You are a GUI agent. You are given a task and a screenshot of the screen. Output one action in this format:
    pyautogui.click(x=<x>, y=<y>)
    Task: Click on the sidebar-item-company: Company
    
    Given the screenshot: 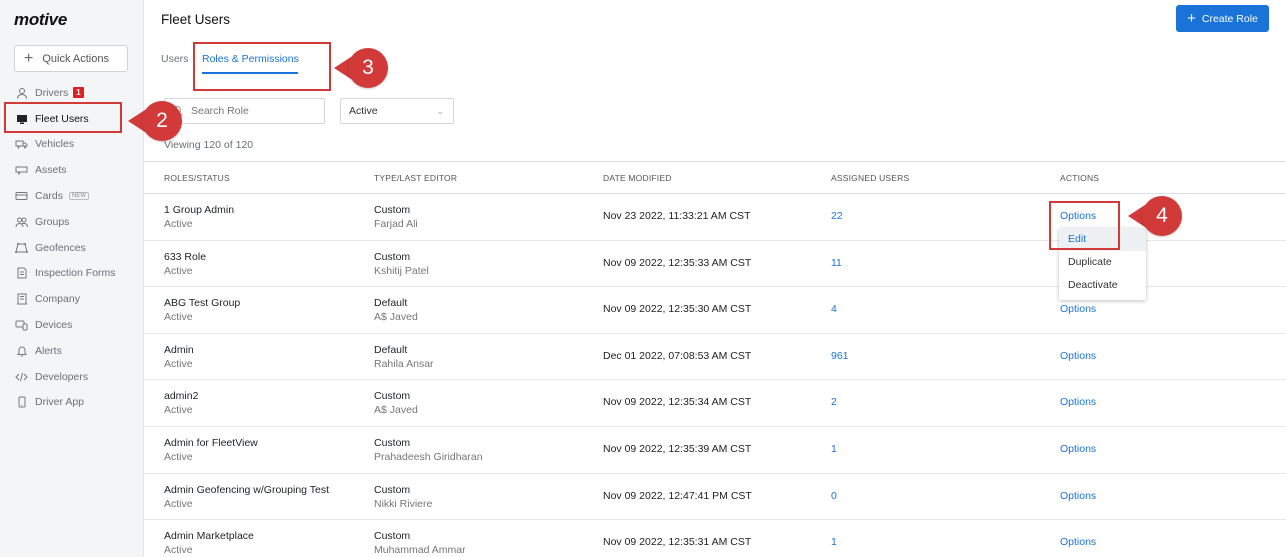 What is the action you would take?
    pyautogui.click(x=71, y=299)
    